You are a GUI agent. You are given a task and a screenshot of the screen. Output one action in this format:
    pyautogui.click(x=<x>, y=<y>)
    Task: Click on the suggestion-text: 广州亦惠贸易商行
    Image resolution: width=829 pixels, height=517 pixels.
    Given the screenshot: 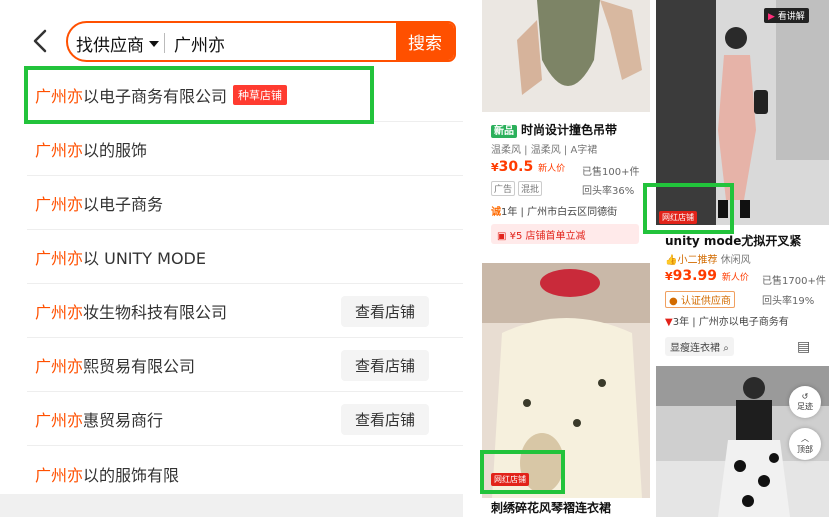 What is the action you would take?
    pyautogui.click(x=99, y=419)
    